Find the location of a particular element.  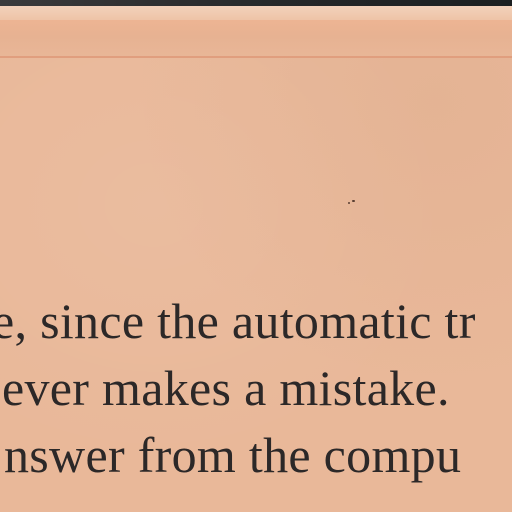

text-line-1: e, since the automatic tr is located at coordinates (238, 321).